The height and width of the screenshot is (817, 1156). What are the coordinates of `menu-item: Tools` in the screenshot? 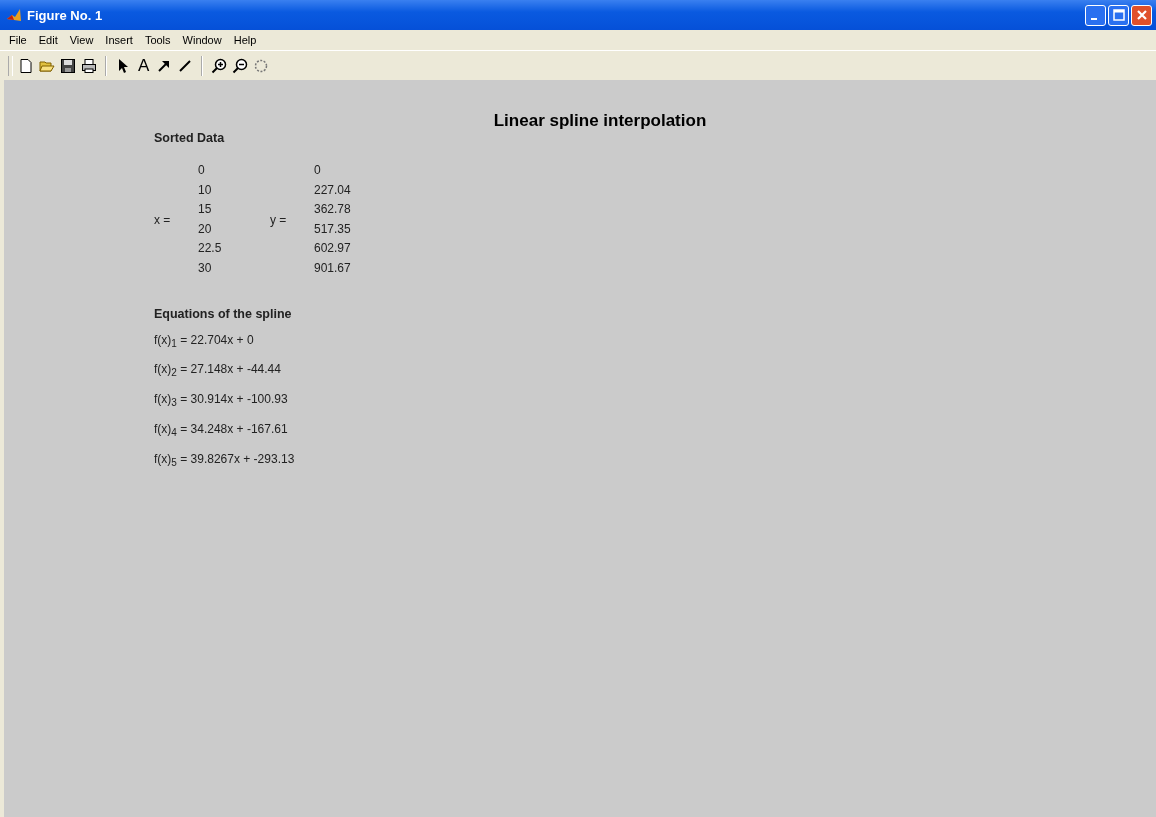 It's located at (157, 40).